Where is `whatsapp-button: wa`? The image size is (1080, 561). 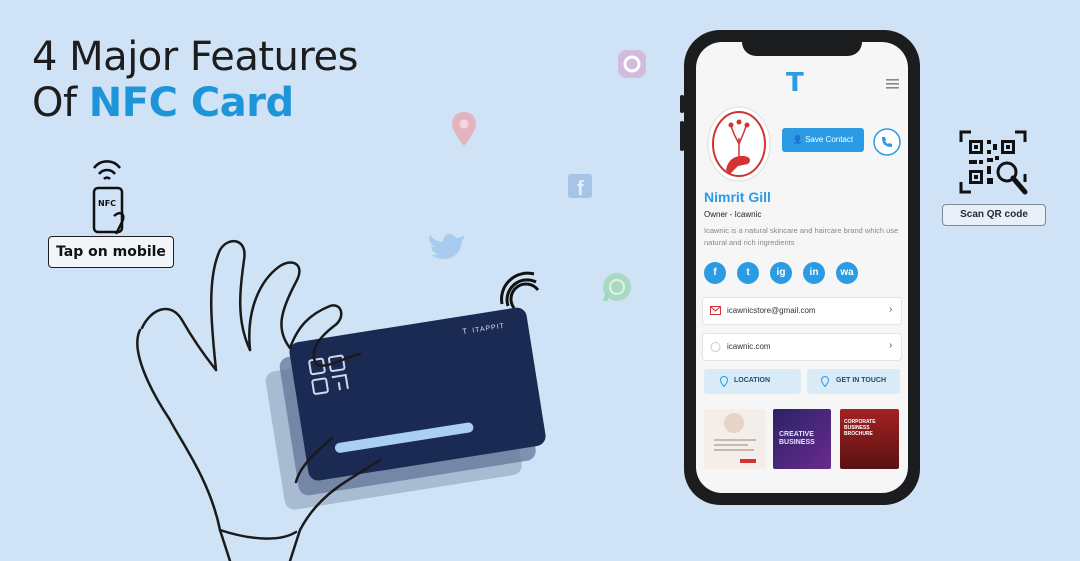 whatsapp-button: wa is located at coordinates (847, 273).